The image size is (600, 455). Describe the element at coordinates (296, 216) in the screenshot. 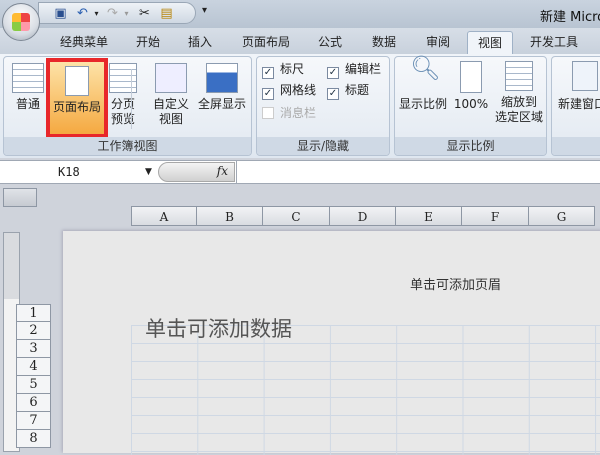

I see `column-header-c: C` at that location.